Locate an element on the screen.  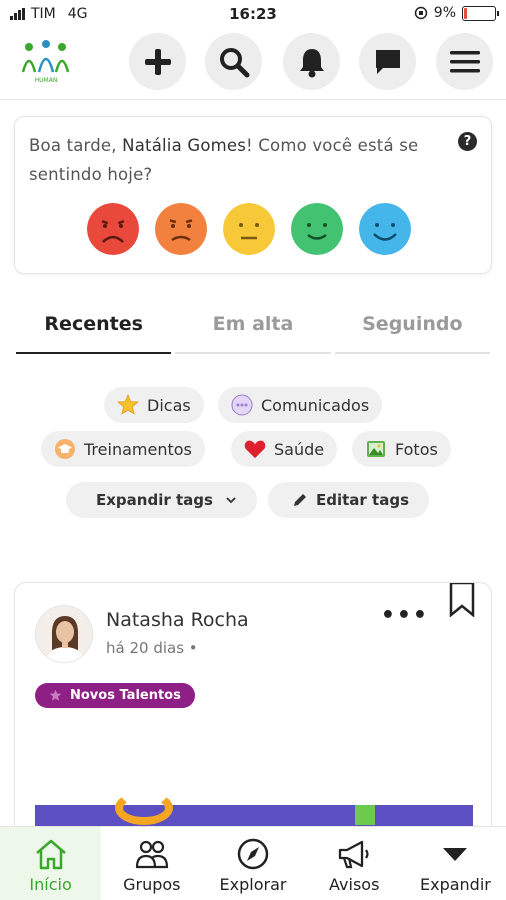
mood-neutral-button is located at coordinates (249, 229).